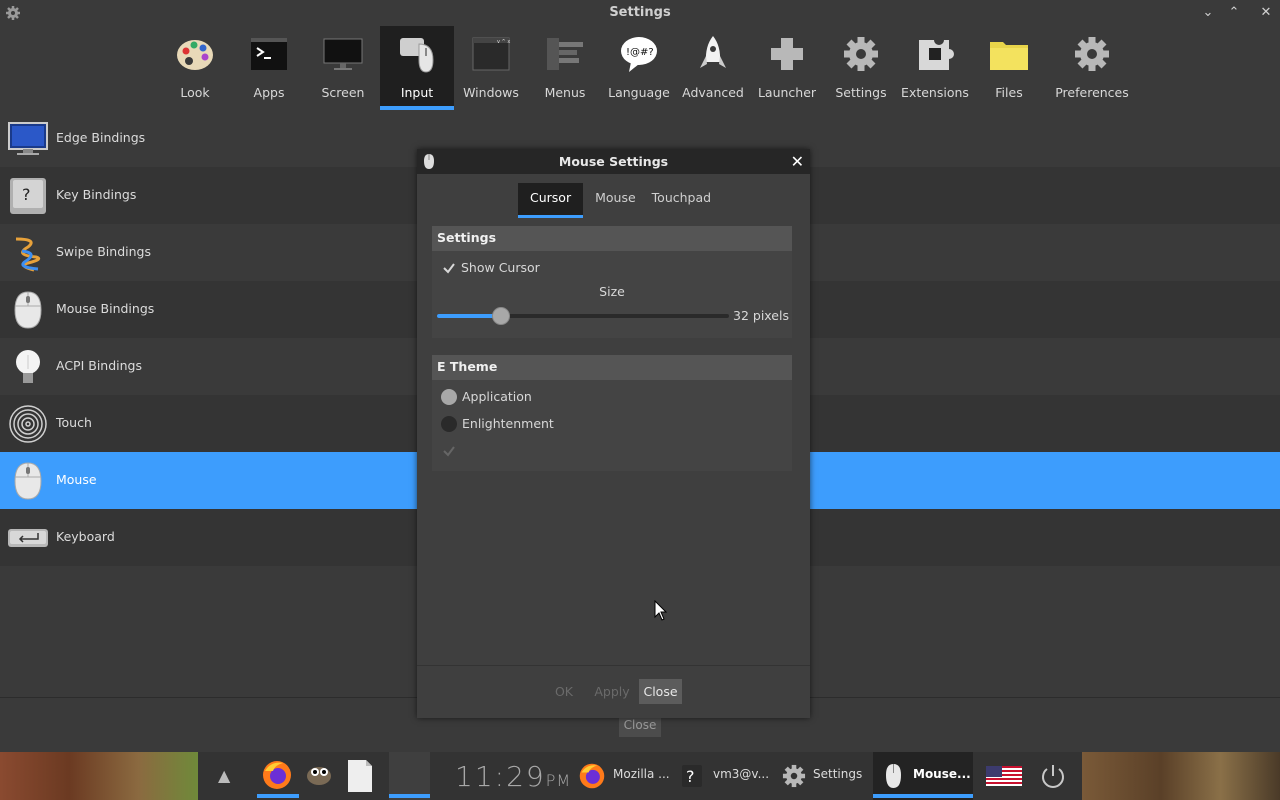 This screenshot has width=1280, height=800. I want to click on category-label: Extensions, so click(935, 92).